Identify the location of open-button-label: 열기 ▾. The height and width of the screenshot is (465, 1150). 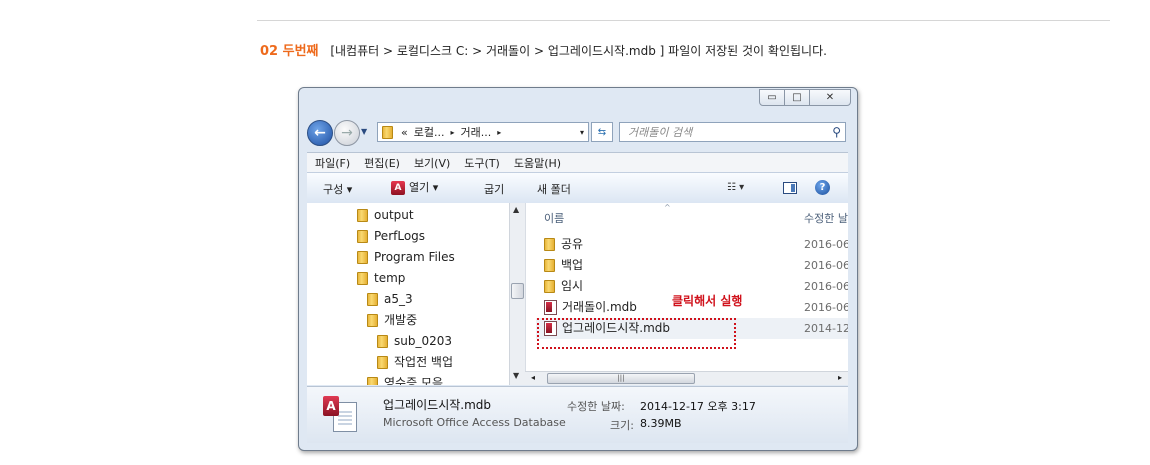
(424, 187).